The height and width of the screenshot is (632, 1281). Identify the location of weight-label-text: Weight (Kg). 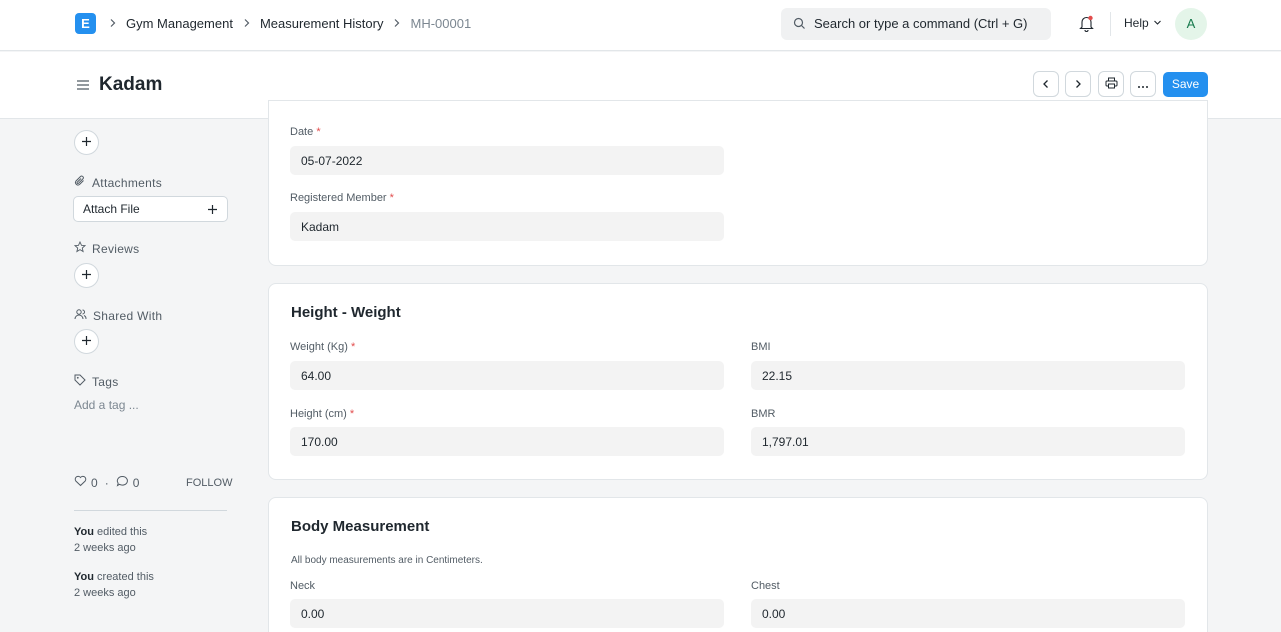
(319, 347).